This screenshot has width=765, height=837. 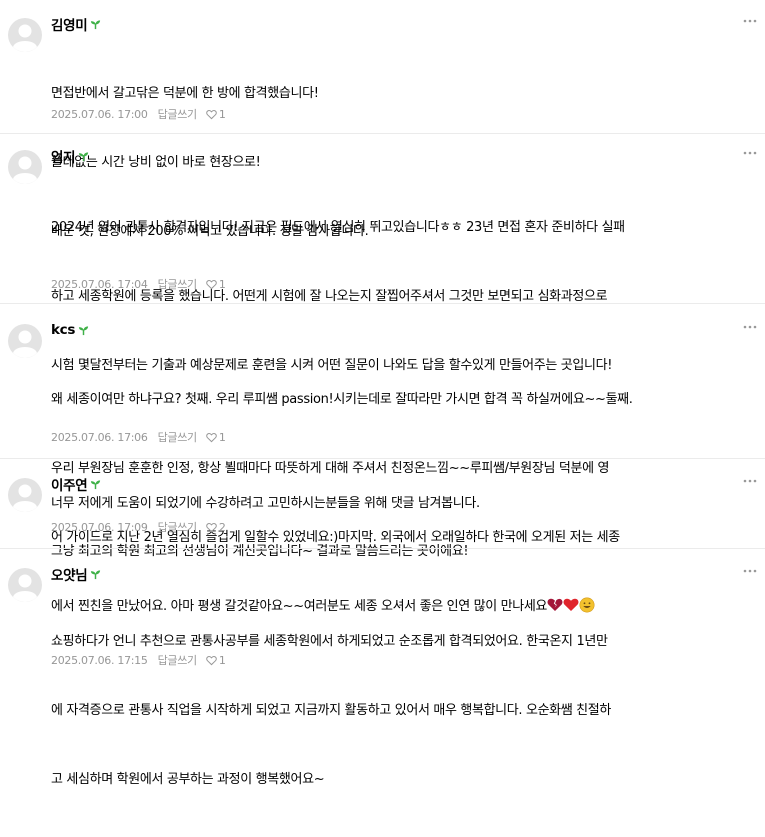 What do you see at coordinates (69, 484) in the screenshot?
I see `author-name: 이주연` at bounding box center [69, 484].